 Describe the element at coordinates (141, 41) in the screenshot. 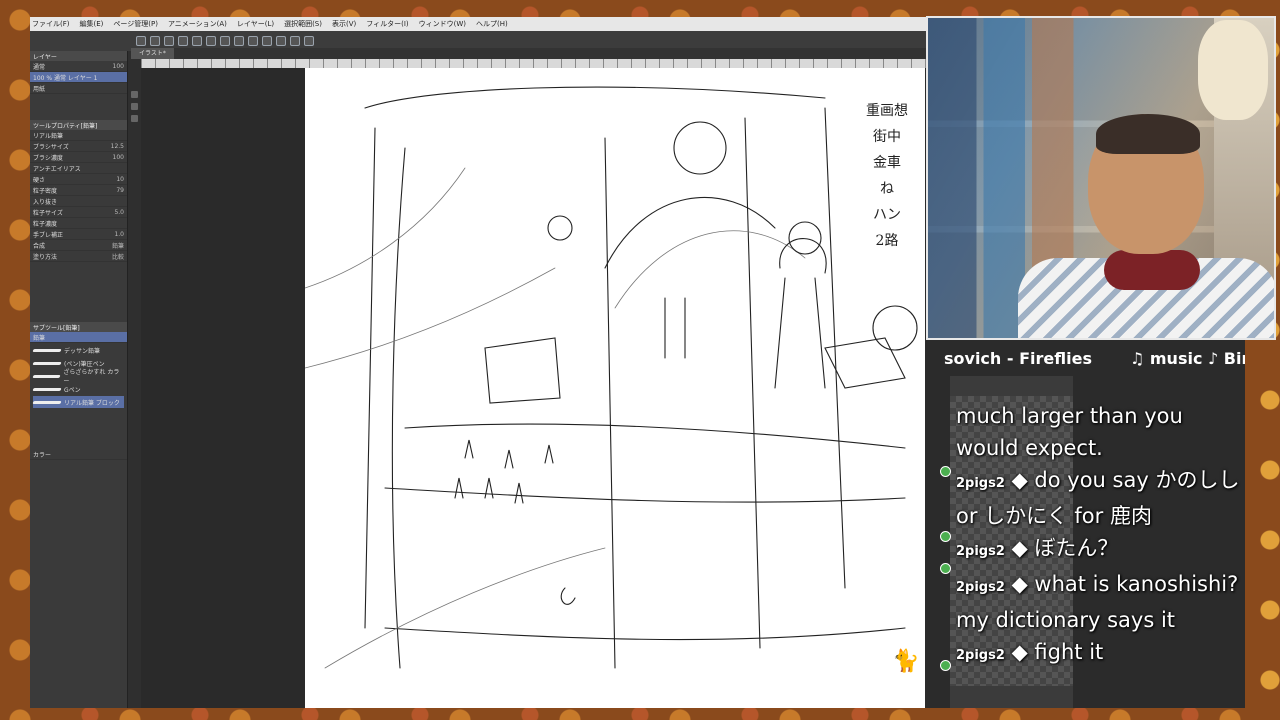

I see `new-icon` at that location.